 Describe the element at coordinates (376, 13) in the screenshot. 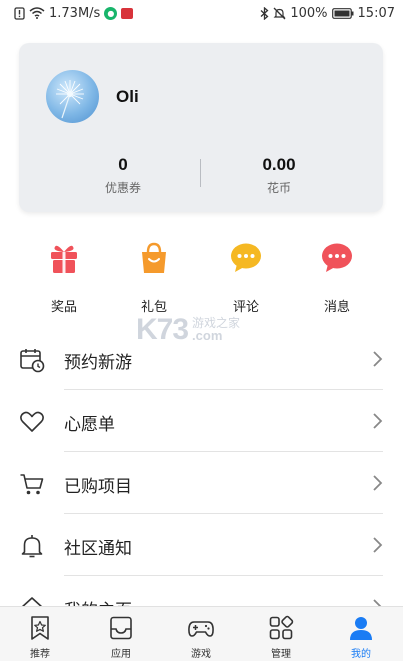

I see `clock: 15:07` at that location.